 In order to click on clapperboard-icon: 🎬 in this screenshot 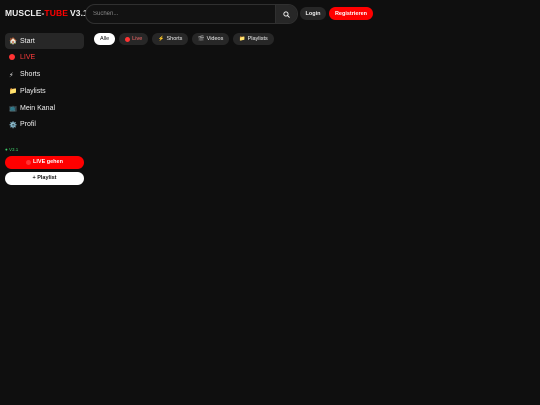, I will do `click(201, 39)`.